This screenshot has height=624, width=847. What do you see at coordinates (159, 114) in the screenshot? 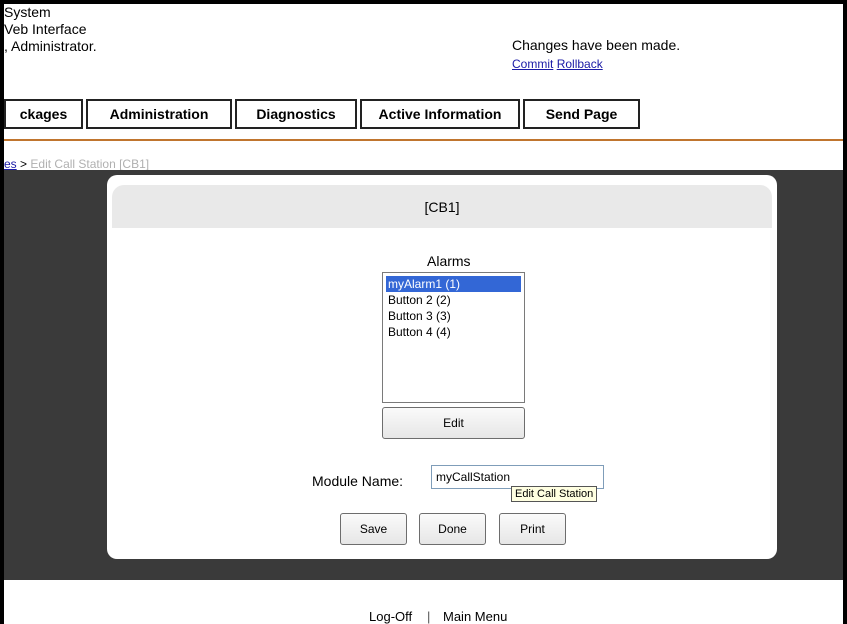
I see `tab-administration: Administration` at bounding box center [159, 114].